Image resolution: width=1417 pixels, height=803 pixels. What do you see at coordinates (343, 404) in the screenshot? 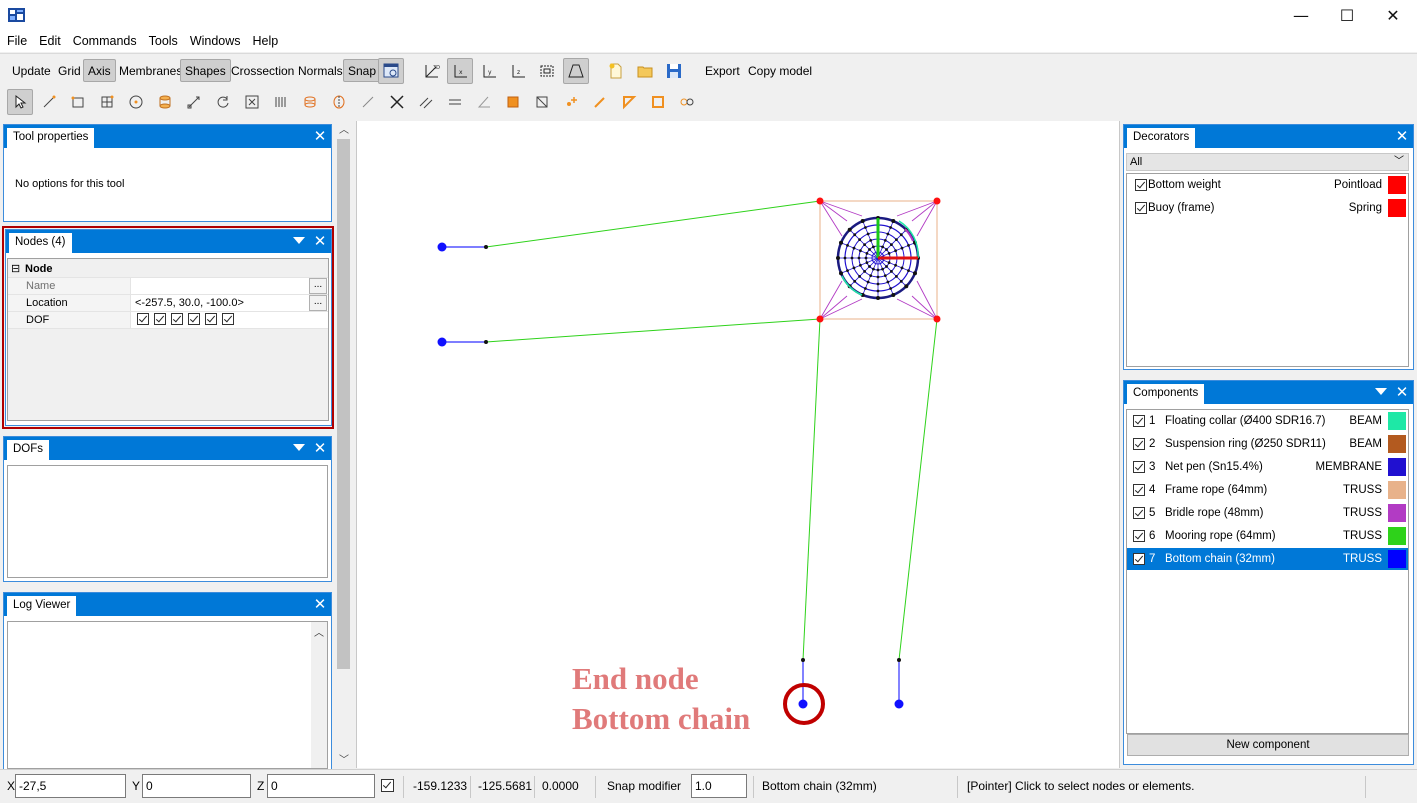
I see `scrollbar-thumb` at bounding box center [343, 404].